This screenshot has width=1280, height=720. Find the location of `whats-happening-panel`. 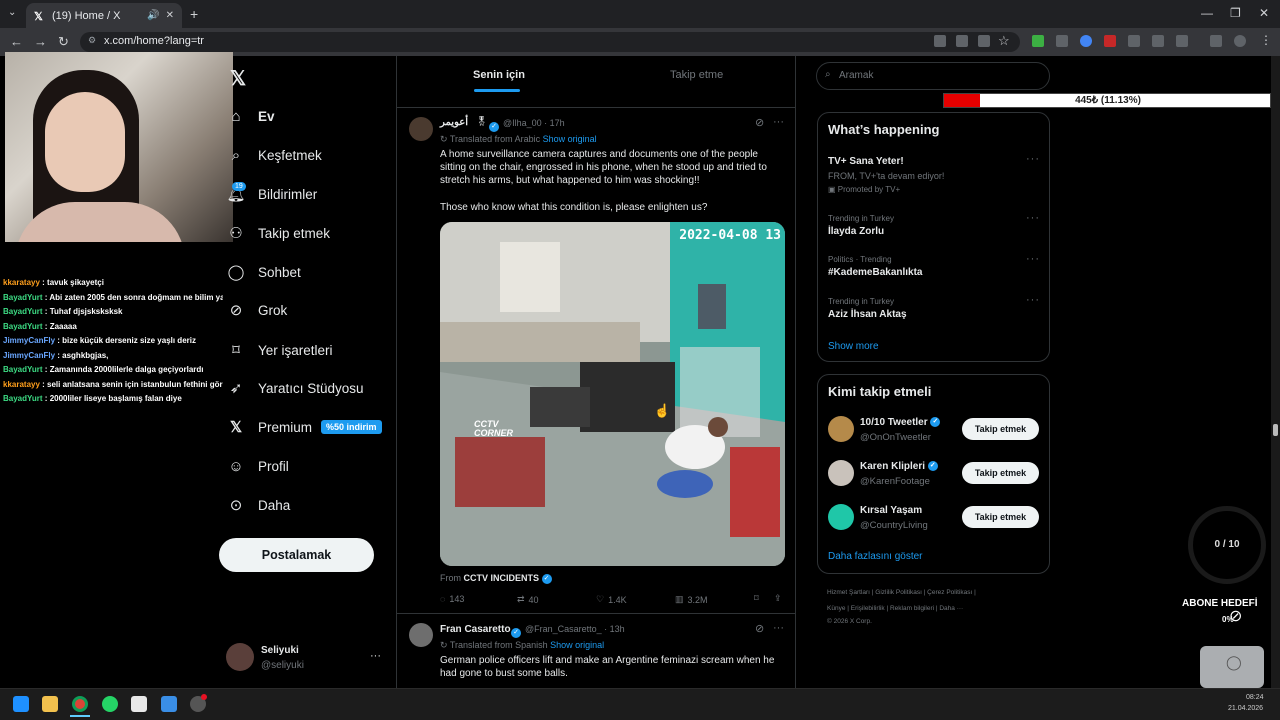

whats-happening-panel is located at coordinates (933, 237).